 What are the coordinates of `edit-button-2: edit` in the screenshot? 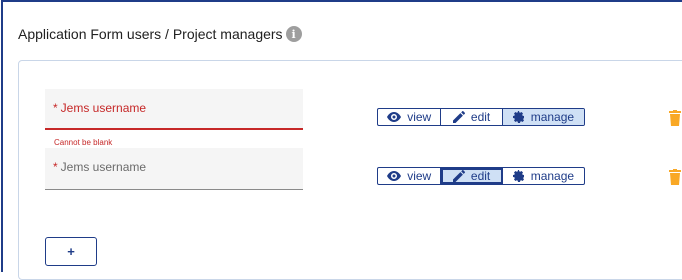 It's located at (472, 176).